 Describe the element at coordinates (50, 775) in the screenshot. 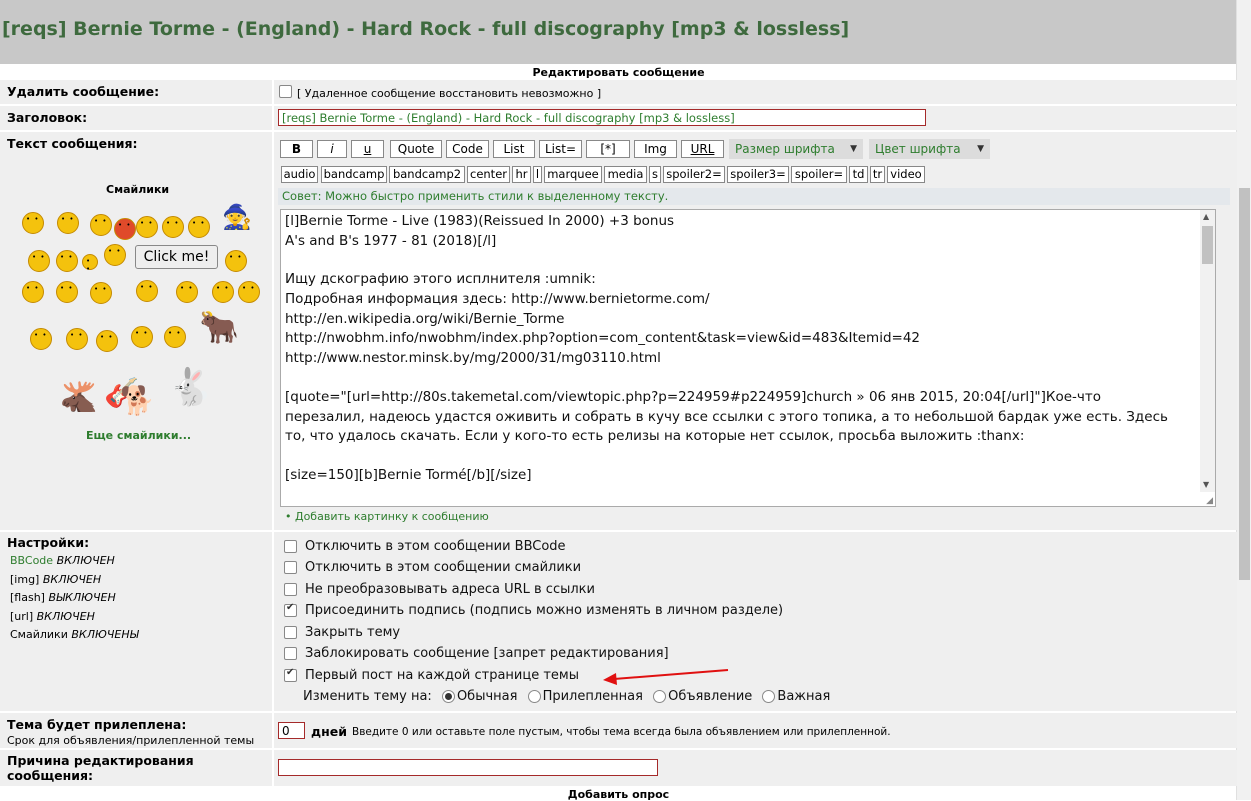

I see `reason-label-line-2: сообщения:` at that location.